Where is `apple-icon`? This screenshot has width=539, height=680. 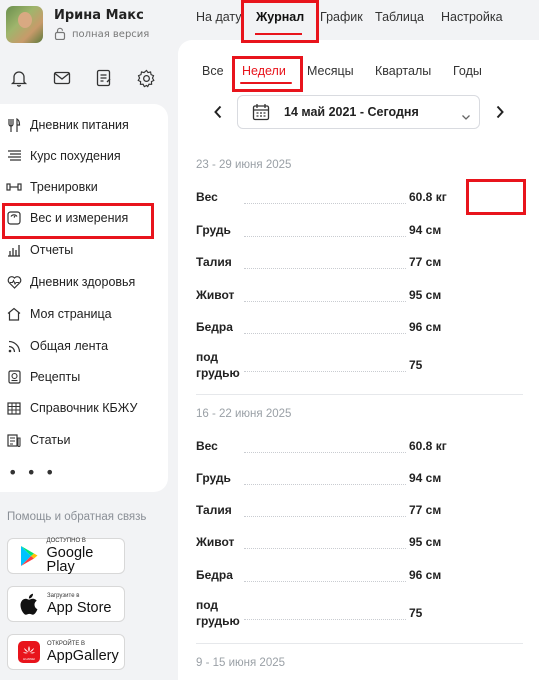
apple-icon is located at coordinates (29, 604).